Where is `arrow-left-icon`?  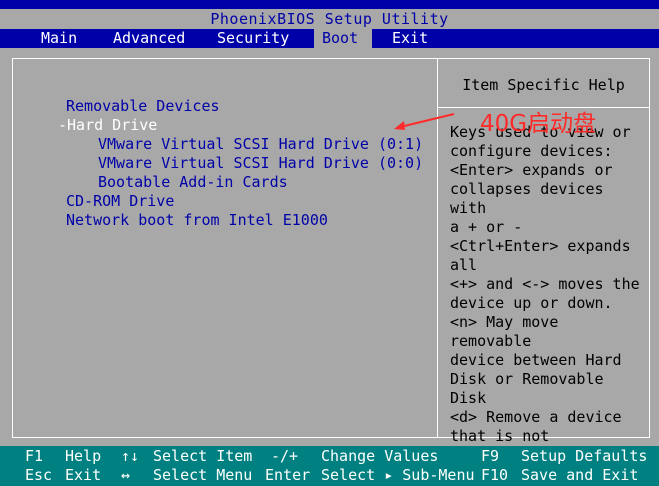
arrow-left-icon is located at coordinates (424, 121).